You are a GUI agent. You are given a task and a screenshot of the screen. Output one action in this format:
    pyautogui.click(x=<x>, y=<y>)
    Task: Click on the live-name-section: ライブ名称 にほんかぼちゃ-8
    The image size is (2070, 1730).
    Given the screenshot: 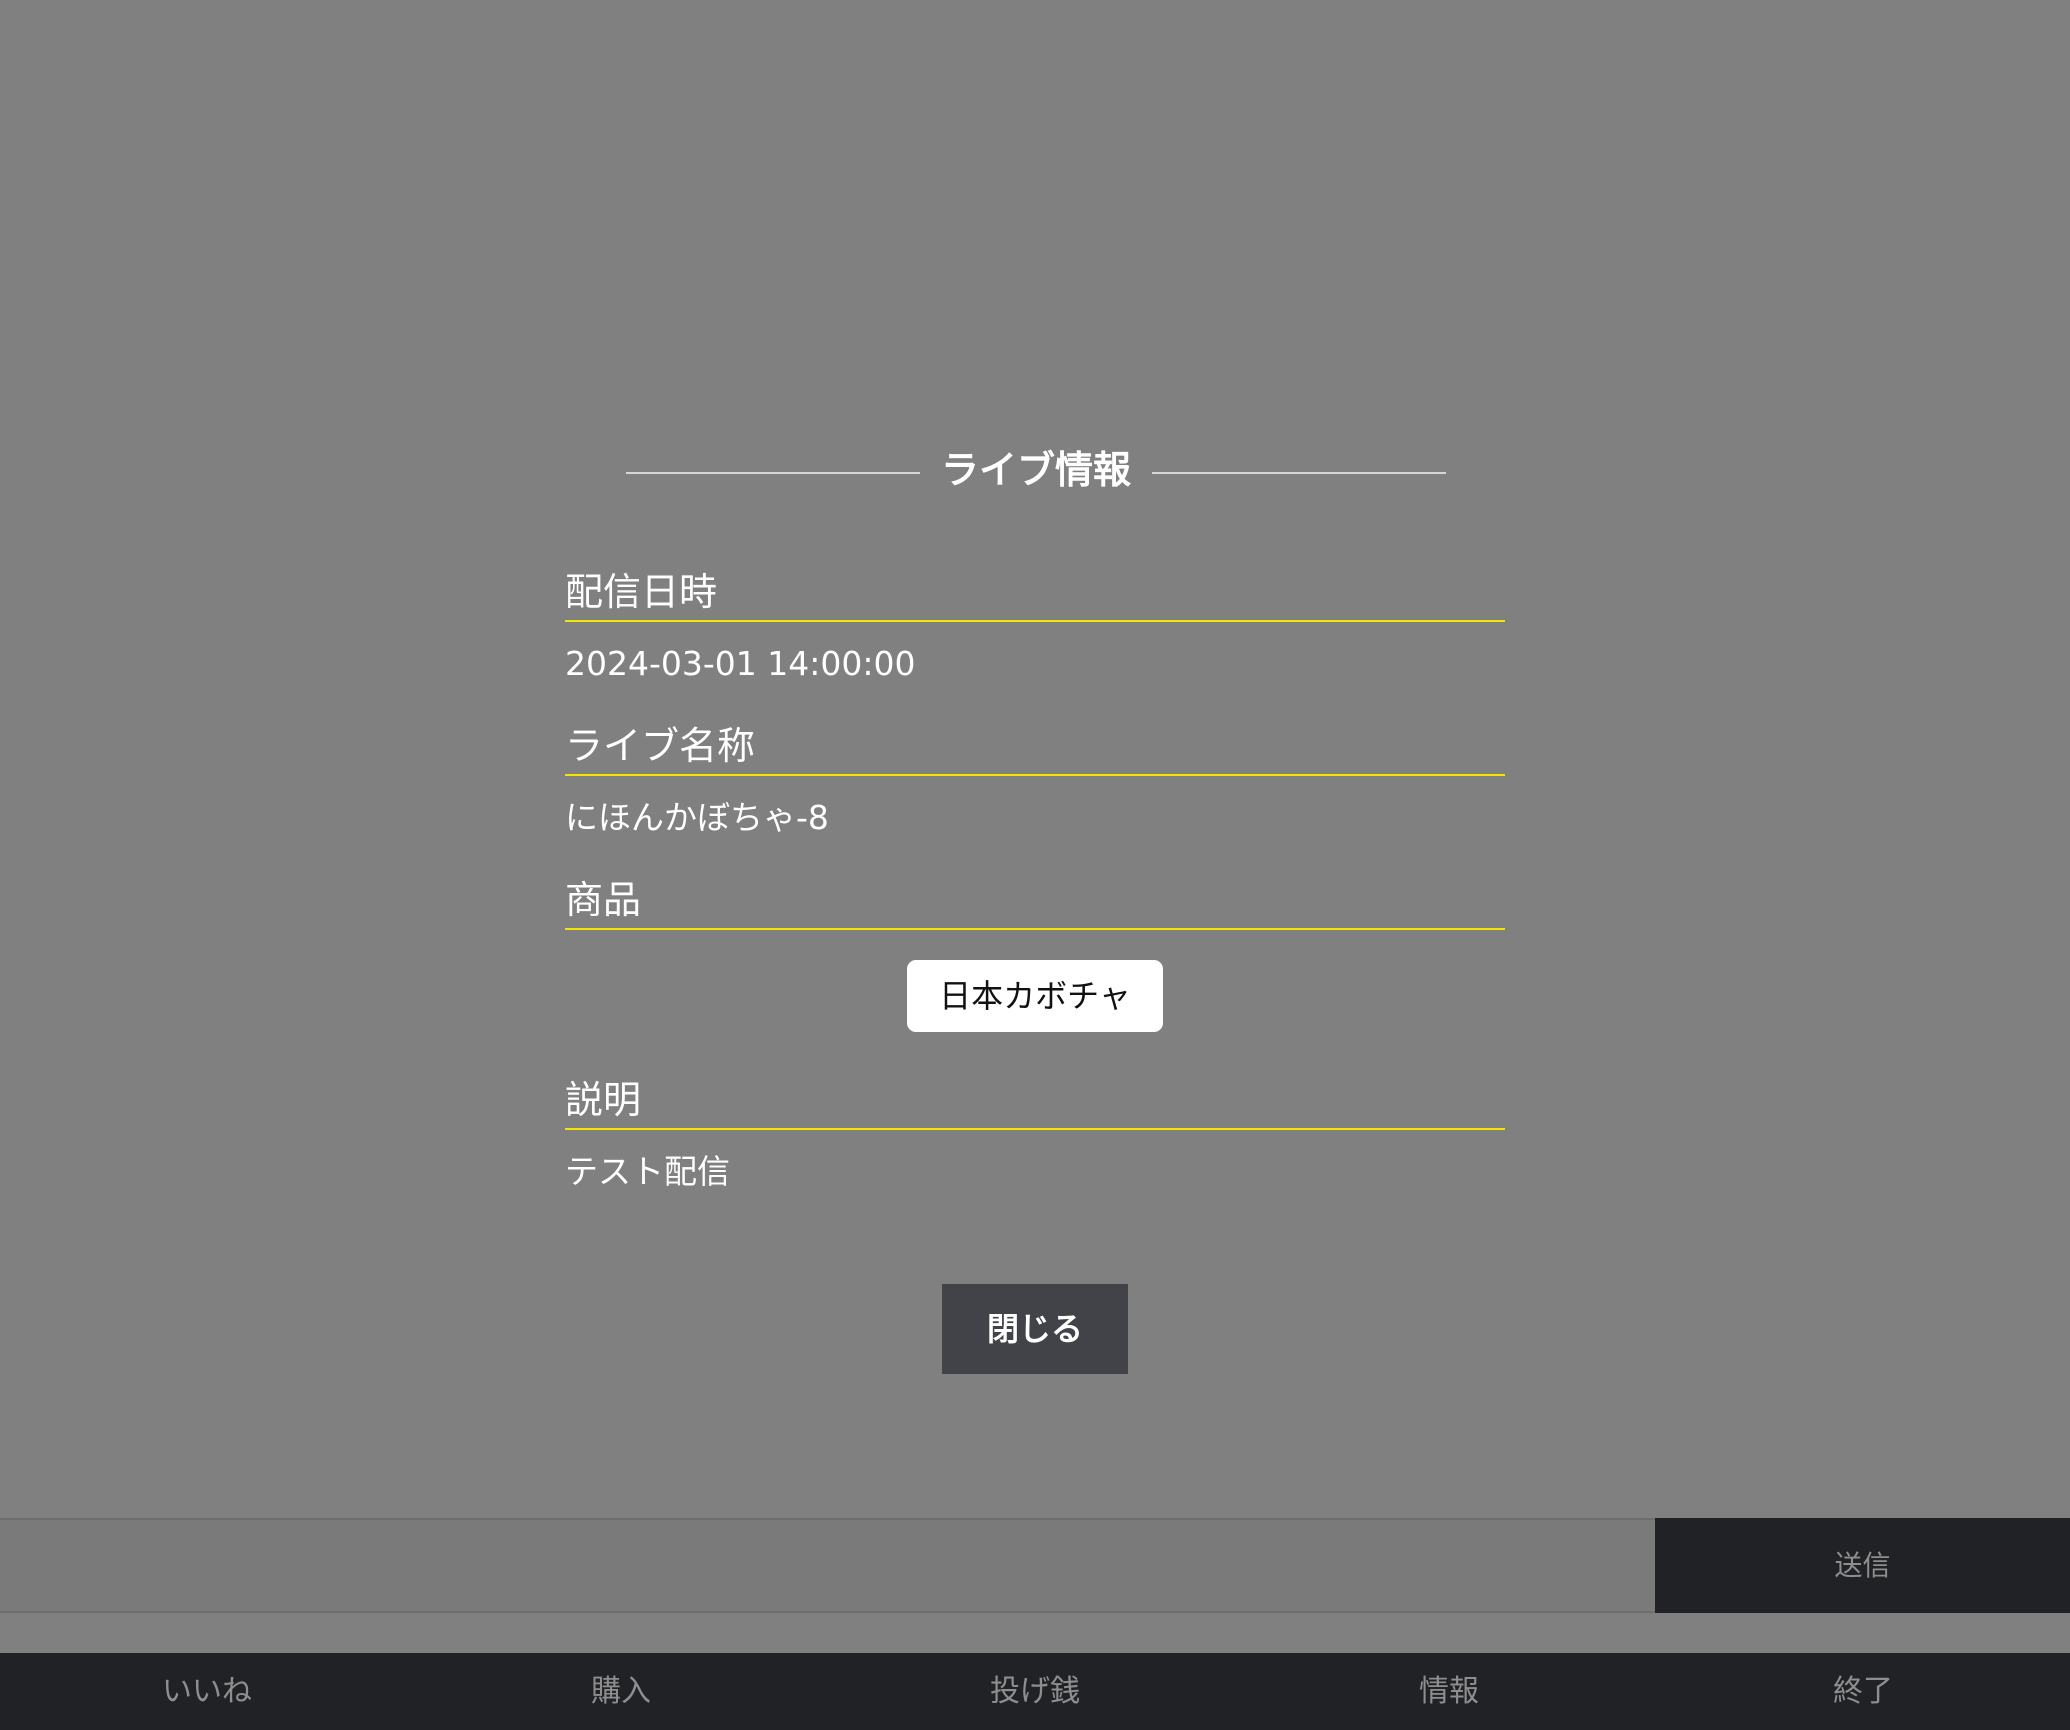 What is the action you would take?
    pyautogui.click(x=1035, y=783)
    